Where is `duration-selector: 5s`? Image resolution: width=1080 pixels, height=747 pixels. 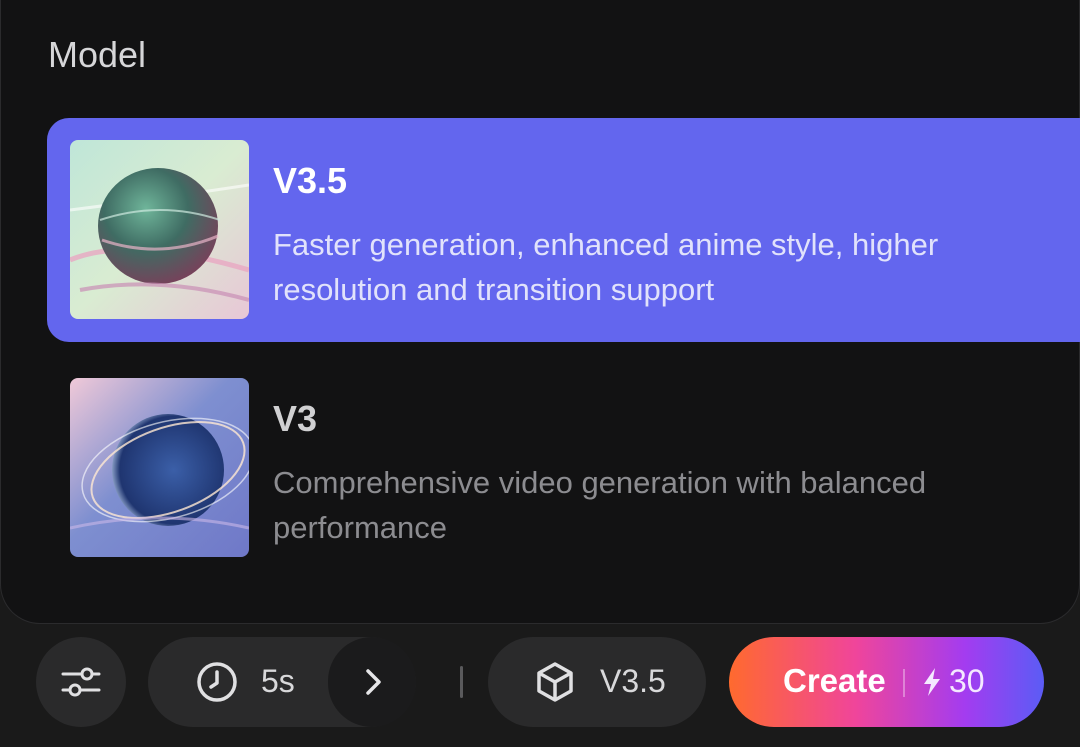 duration-selector: 5s is located at coordinates (282, 682).